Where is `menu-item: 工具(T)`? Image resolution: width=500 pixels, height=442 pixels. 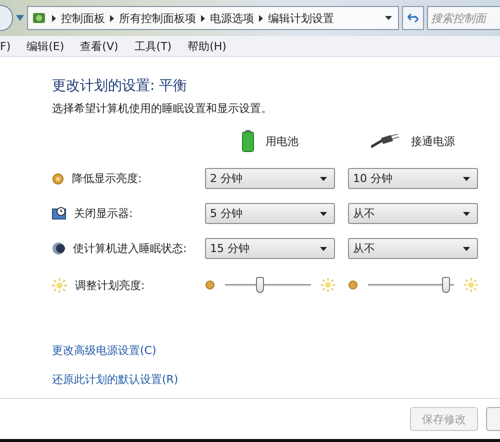 menu-item: 工具(T) is located at coordinates (153, 46).